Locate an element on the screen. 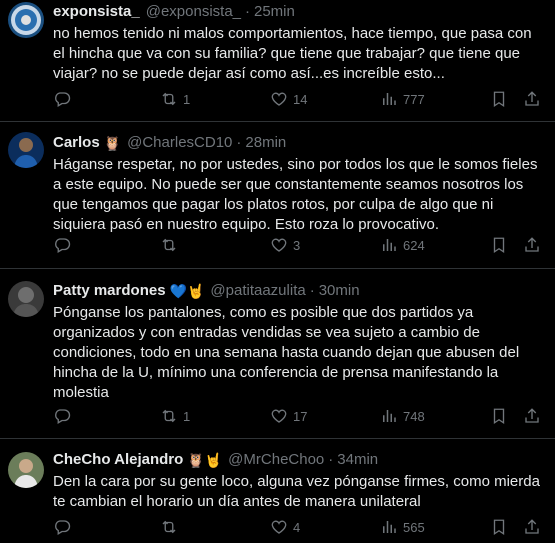 Image resolution: width=555 pixels, height=543 pixels. tweet-actions: 3 624 is located at coordinates (299, 246).